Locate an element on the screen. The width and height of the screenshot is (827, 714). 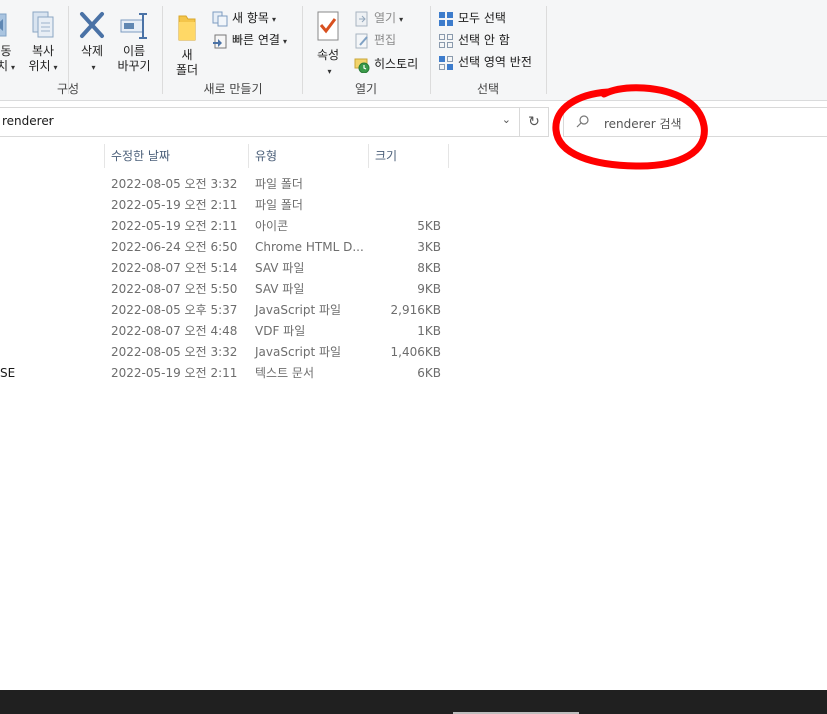
file-row: 2022-08-05 오전 3:32 파일 폴더 is located at coordinates (230, 184).